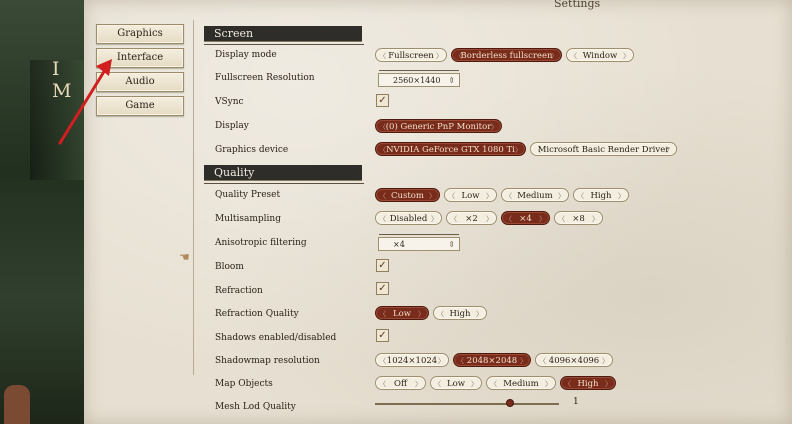  Describe the element at coordinates (252, 150) in the screenshot. I see `graphics-device-label: Graphics device` at that location.